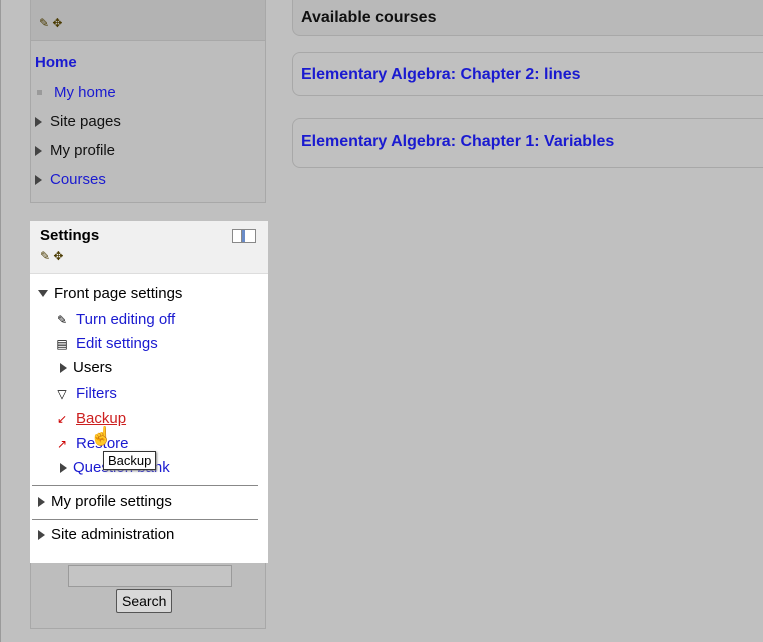 Image resolution: width=763 pixels, height=642 pixels. I want to click on settings-item-label: Filters, so click(96, 393).